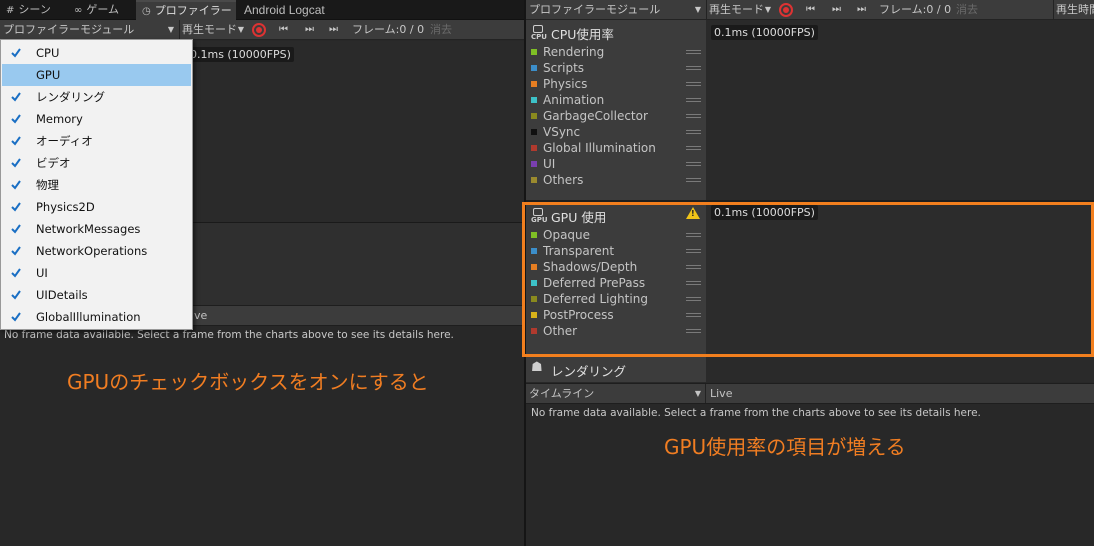  I want to click on legend-item: VSync, so click(615, 132).